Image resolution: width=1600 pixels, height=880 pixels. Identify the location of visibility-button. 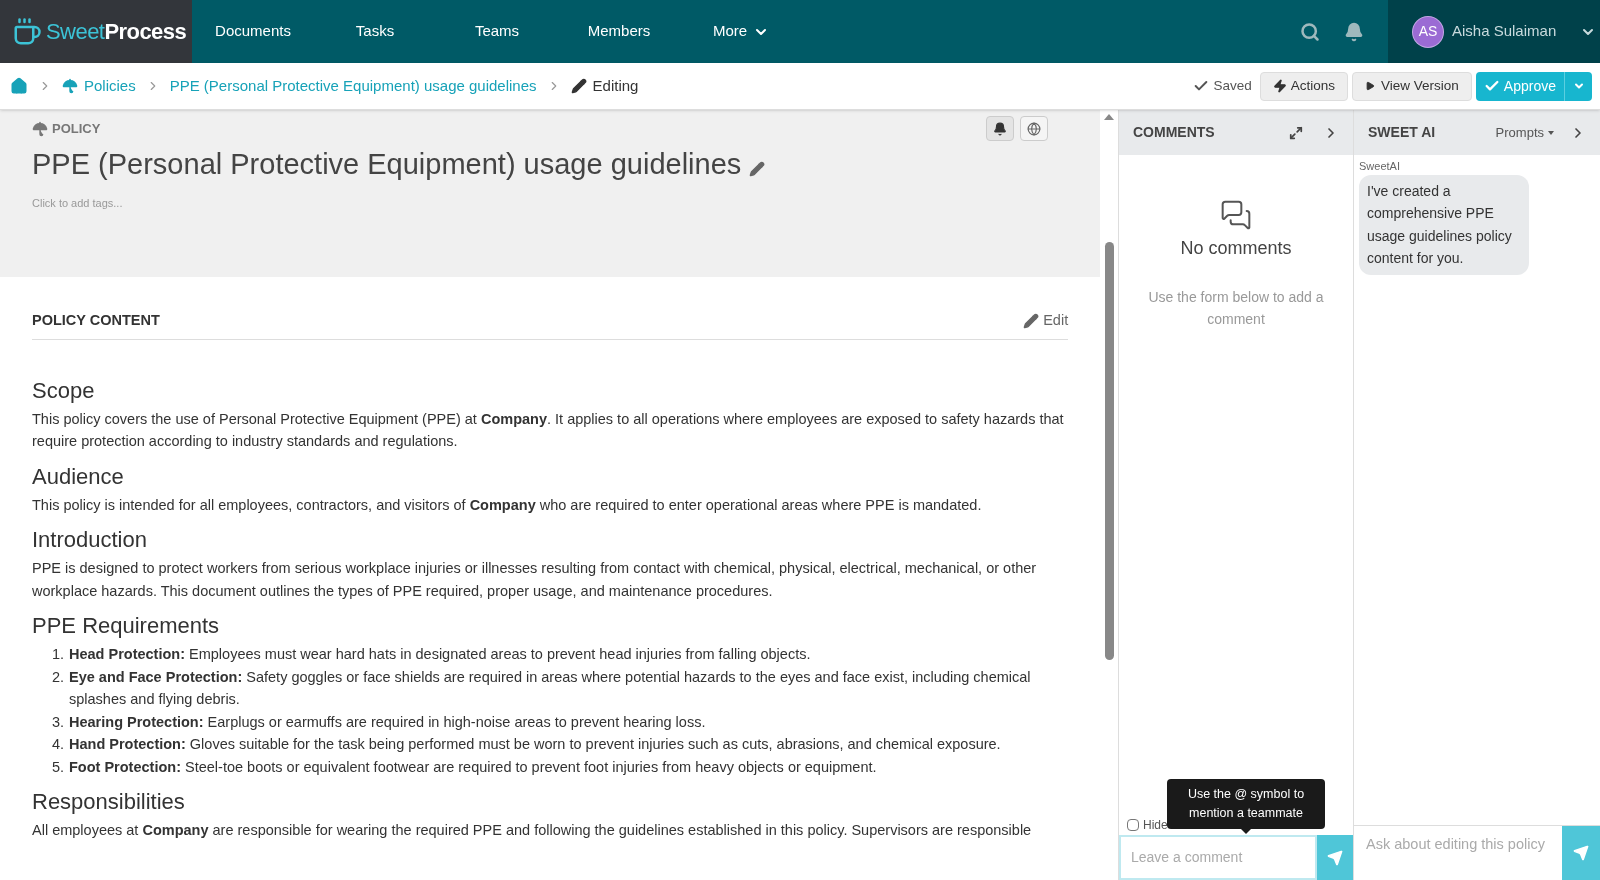
(1034, 128).